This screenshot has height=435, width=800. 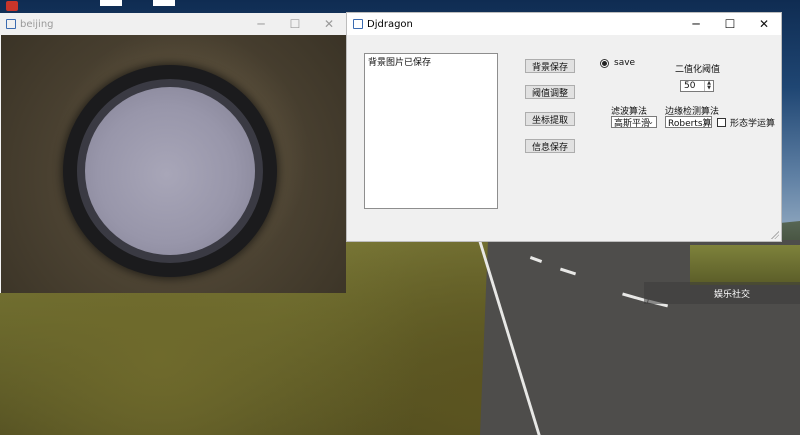 What do you see at coordinates (564, 24) in the screenshot?
I see `djdragon-titlebar: Djdragon ─ ☐ ✕` at bounding box center [564, 24].